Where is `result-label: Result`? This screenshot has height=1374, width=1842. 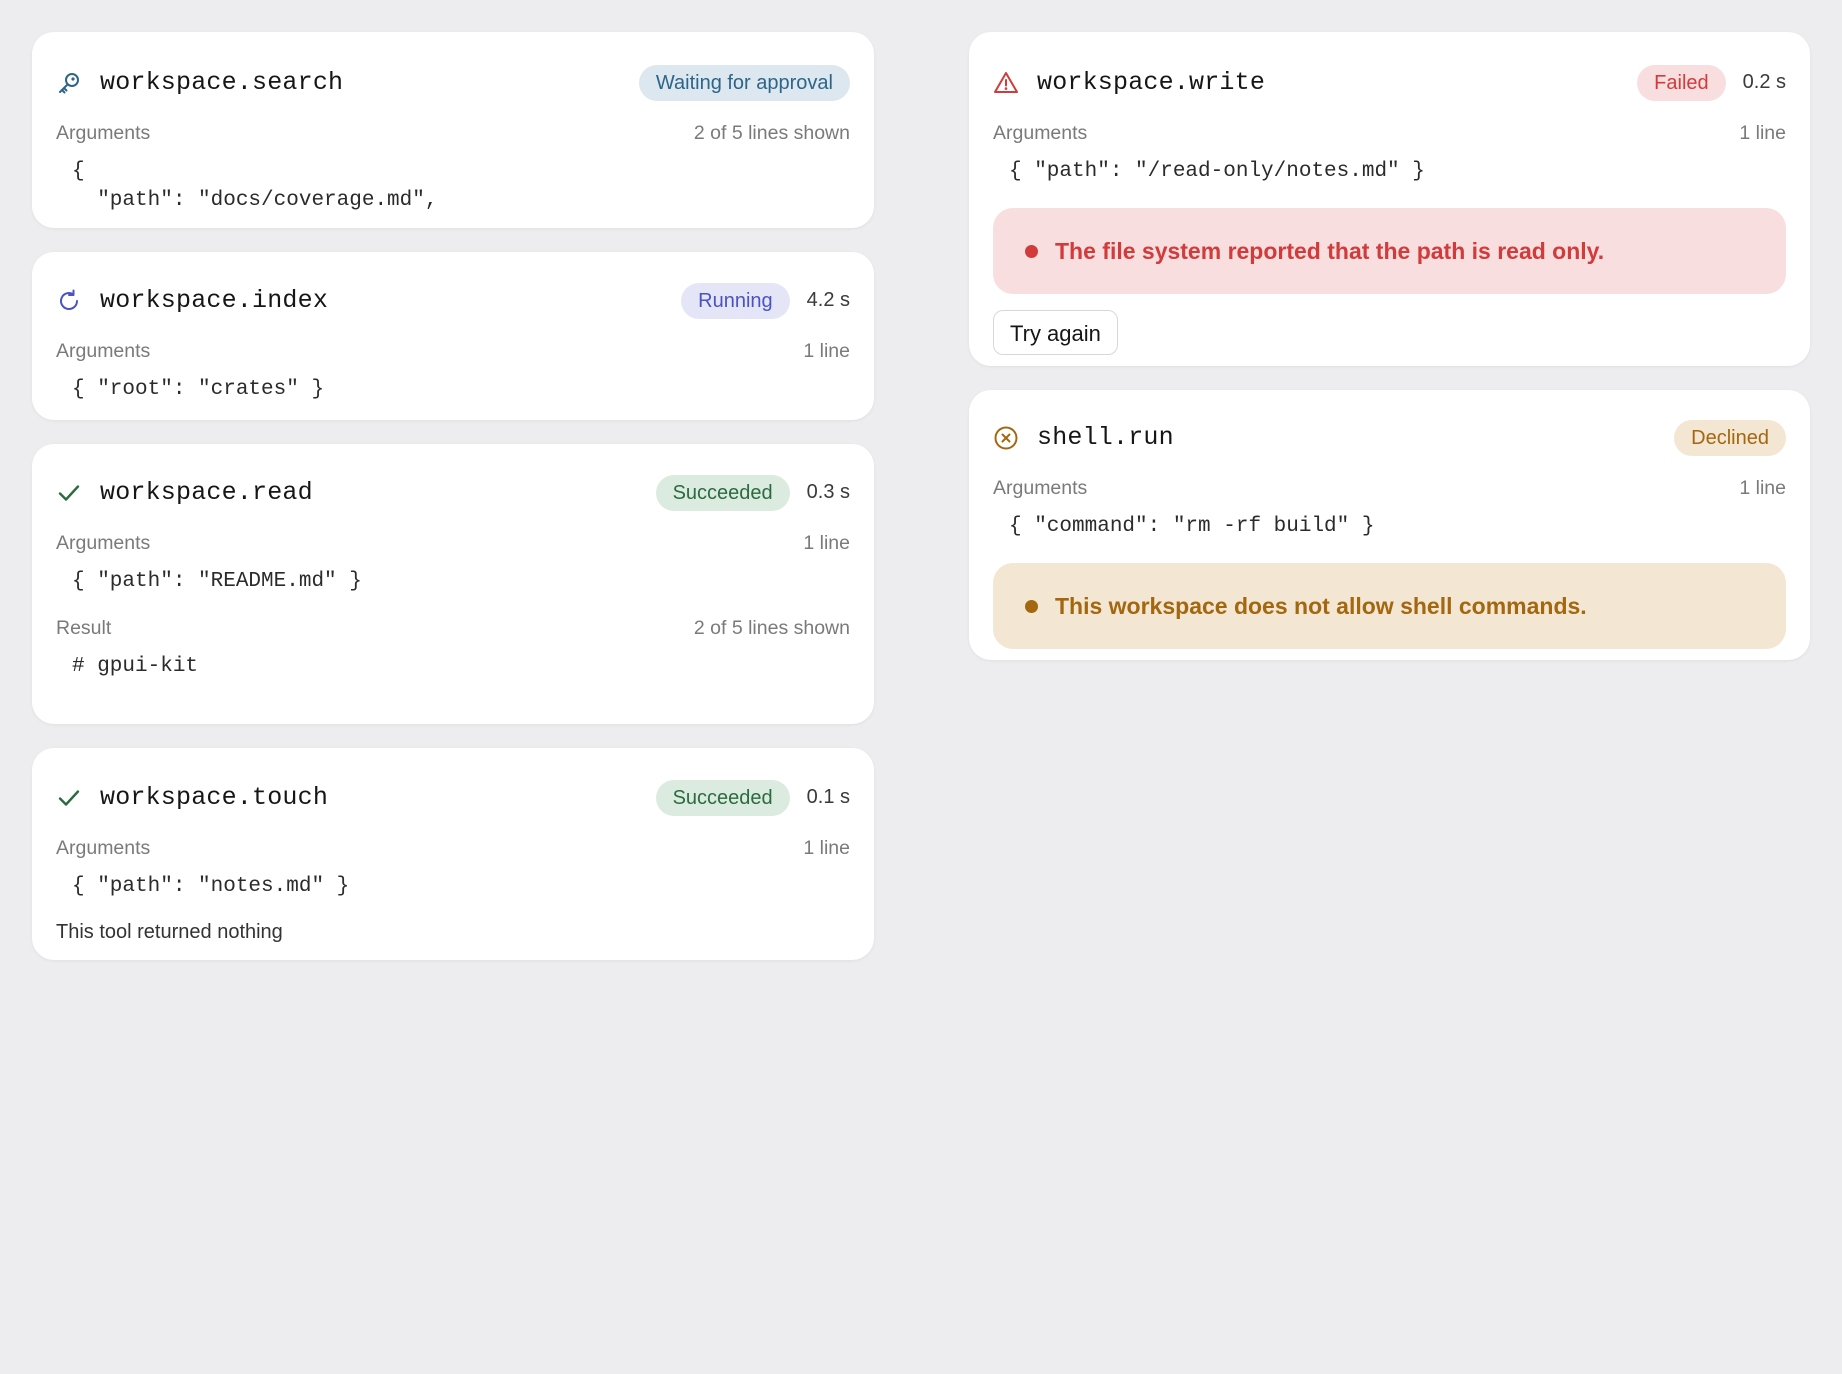 result-label: Result is located at coordinates (84, 628).